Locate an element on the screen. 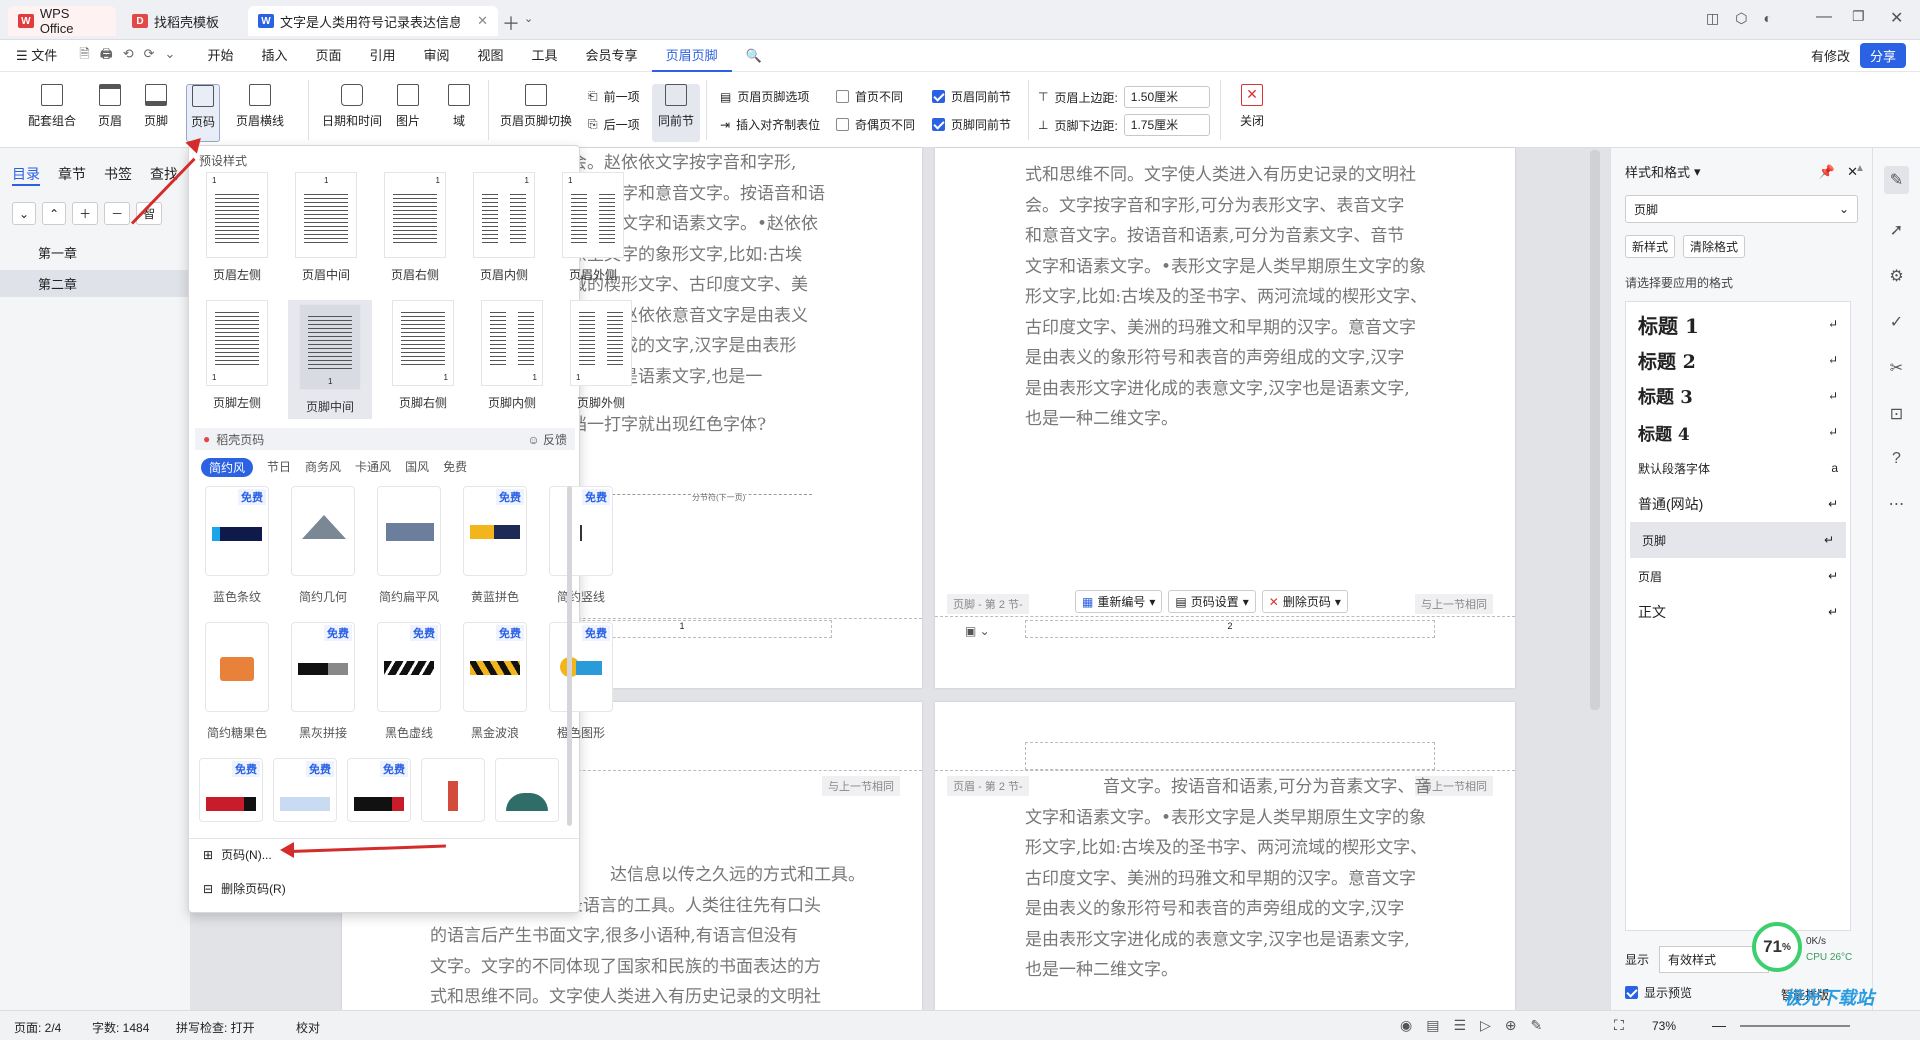  preview-checkbox: 显示预览 is located at coordinates (1658, 992).